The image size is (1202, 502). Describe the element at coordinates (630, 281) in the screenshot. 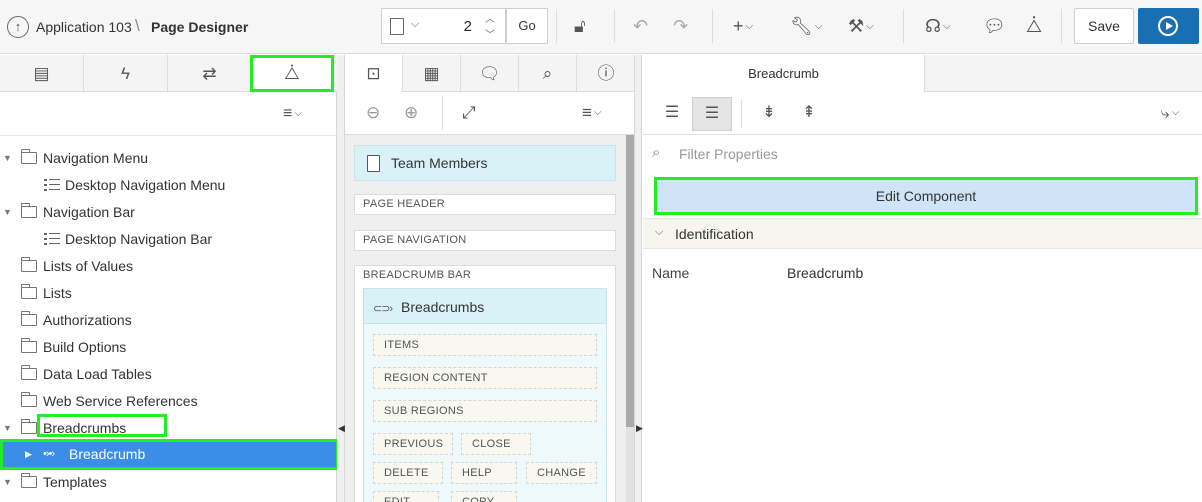

I see `scrollbar-thumb` at that location.